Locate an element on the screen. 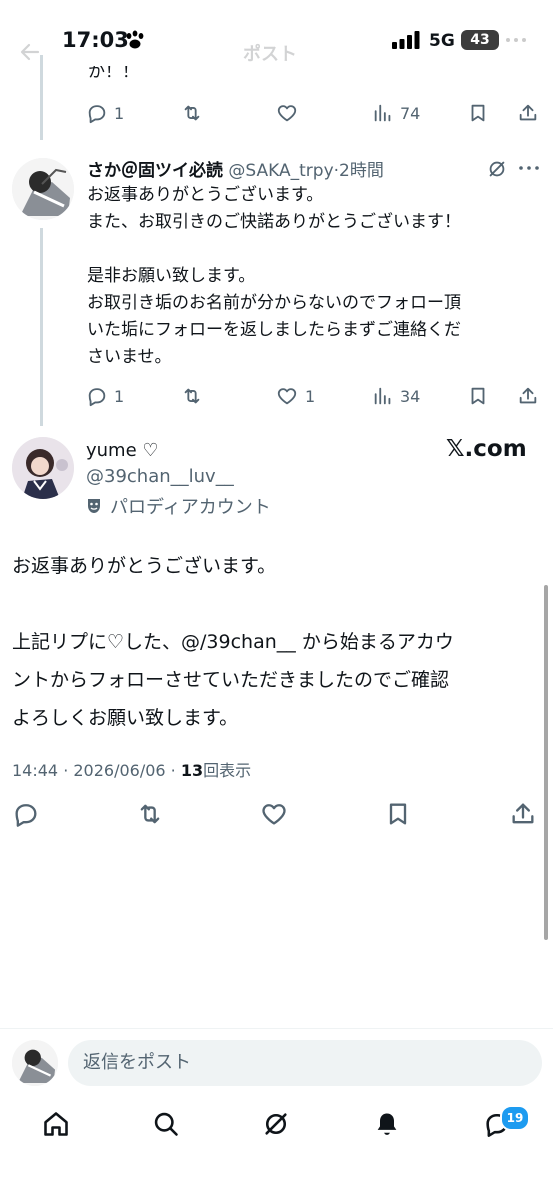 The image size is (553, 1200). messages-badge: 19 is located at coordinates (515, 1118).